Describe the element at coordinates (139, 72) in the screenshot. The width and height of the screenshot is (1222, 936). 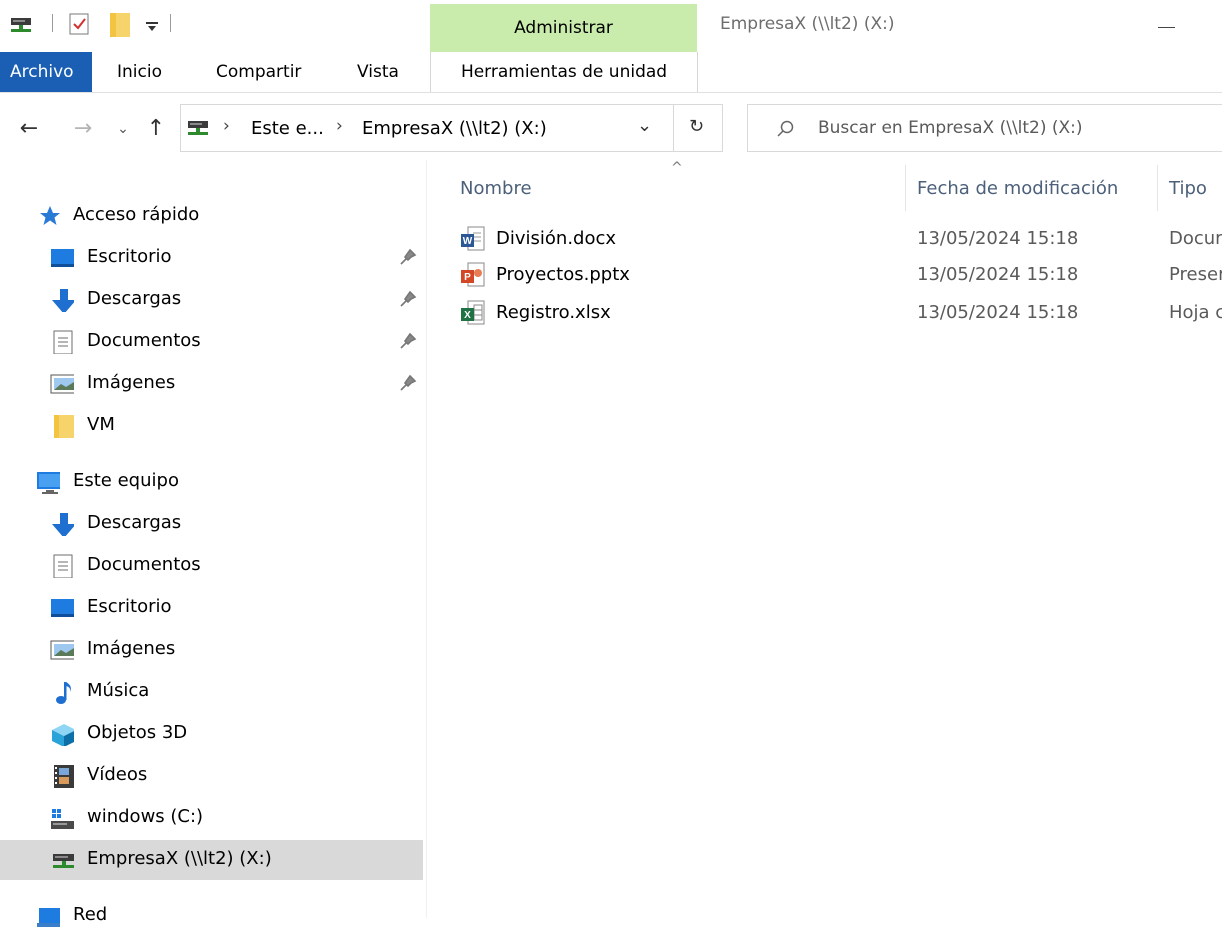
I see `tab-home: Inicio` at that location.